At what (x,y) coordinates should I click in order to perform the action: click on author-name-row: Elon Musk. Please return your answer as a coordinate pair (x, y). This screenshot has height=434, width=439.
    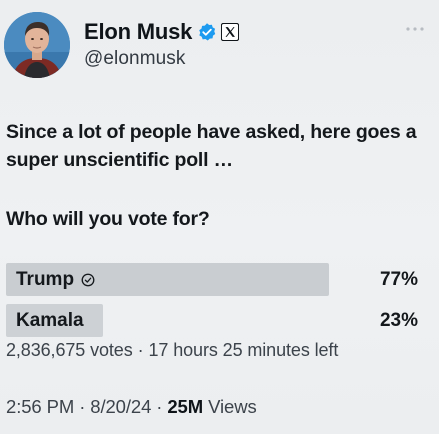
    Looking at the image, I should click on (162, 32).